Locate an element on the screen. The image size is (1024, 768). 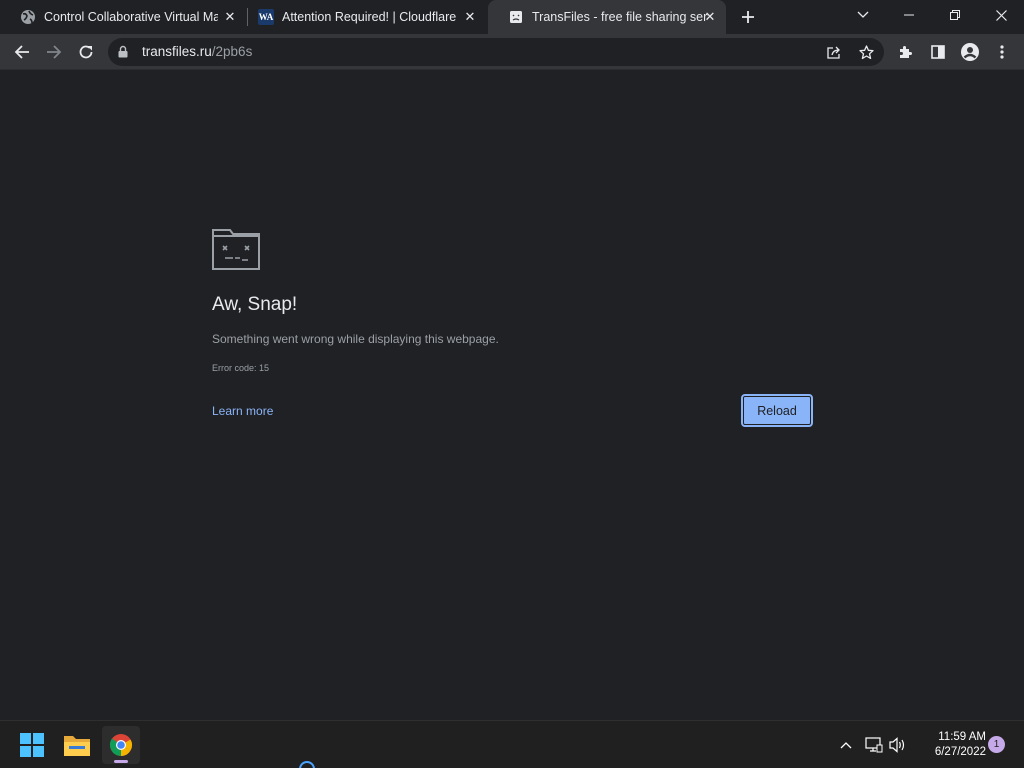
side-panel-button is located at coordinates (938, 52).